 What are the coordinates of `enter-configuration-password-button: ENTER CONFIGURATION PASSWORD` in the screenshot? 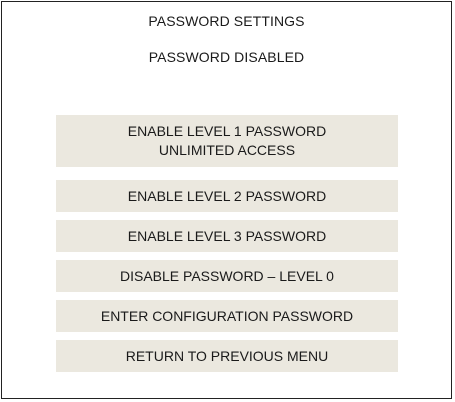 It's located at (227, 316).